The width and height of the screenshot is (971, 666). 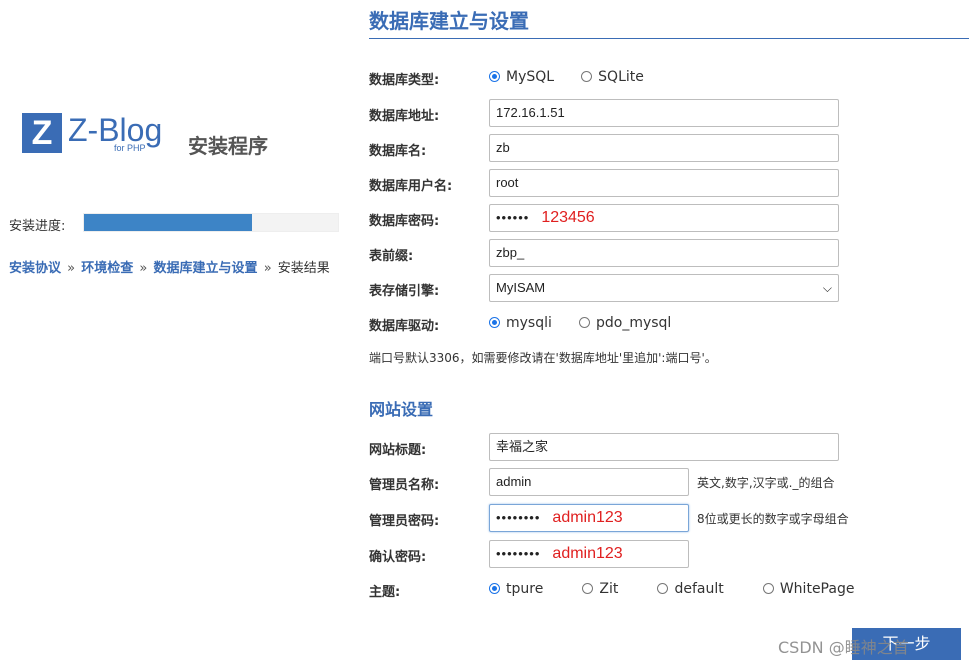 What do you see at coordinates (520, 323) in the screenshot?
I see `db-driver-mysqli: mysqli` at bounding box center [520, 323].